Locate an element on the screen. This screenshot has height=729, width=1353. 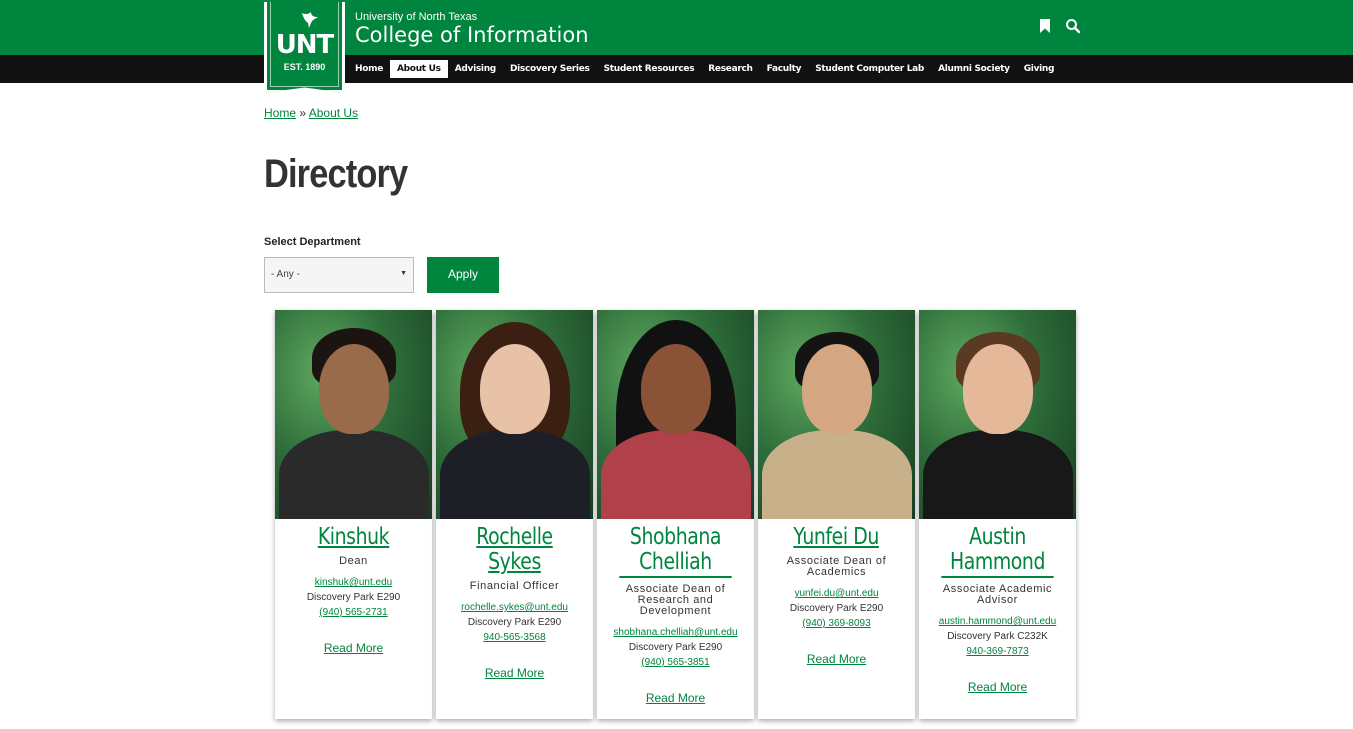
person-email: austin.hammond@unt.edu is located at coordinates (997, 621).